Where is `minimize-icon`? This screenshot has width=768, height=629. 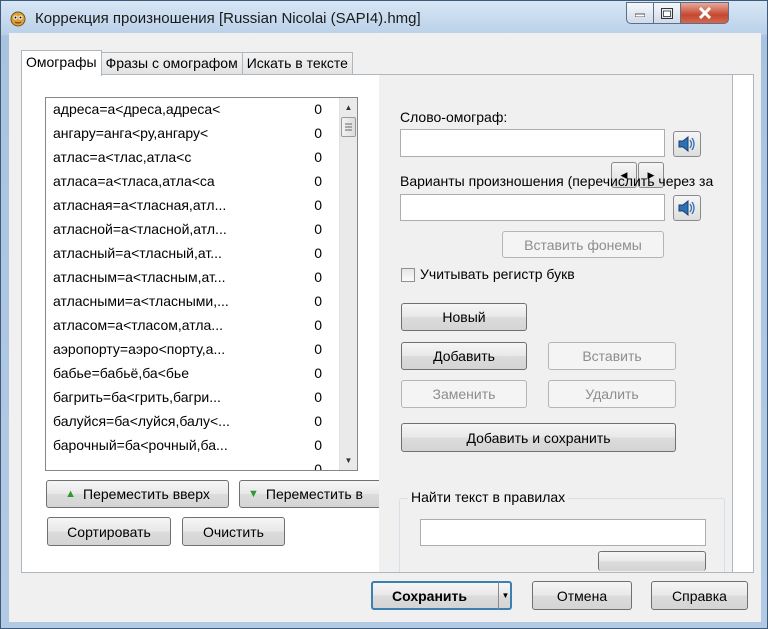
minimize-icon is located at coordinates (640, 15).